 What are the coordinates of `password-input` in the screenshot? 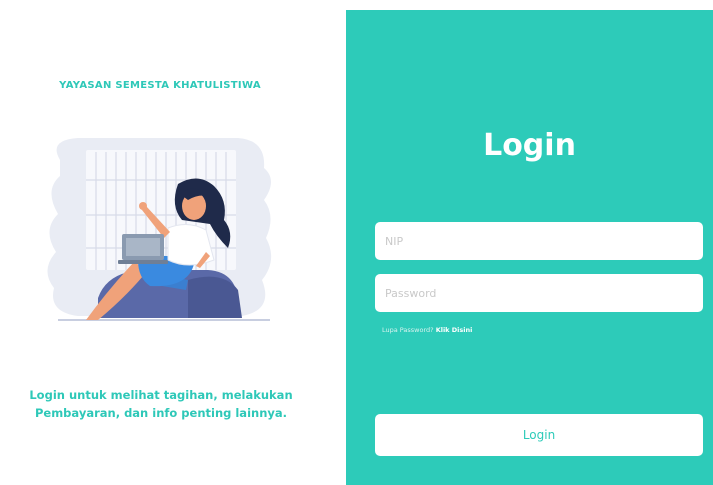 It's located at (539, 293).